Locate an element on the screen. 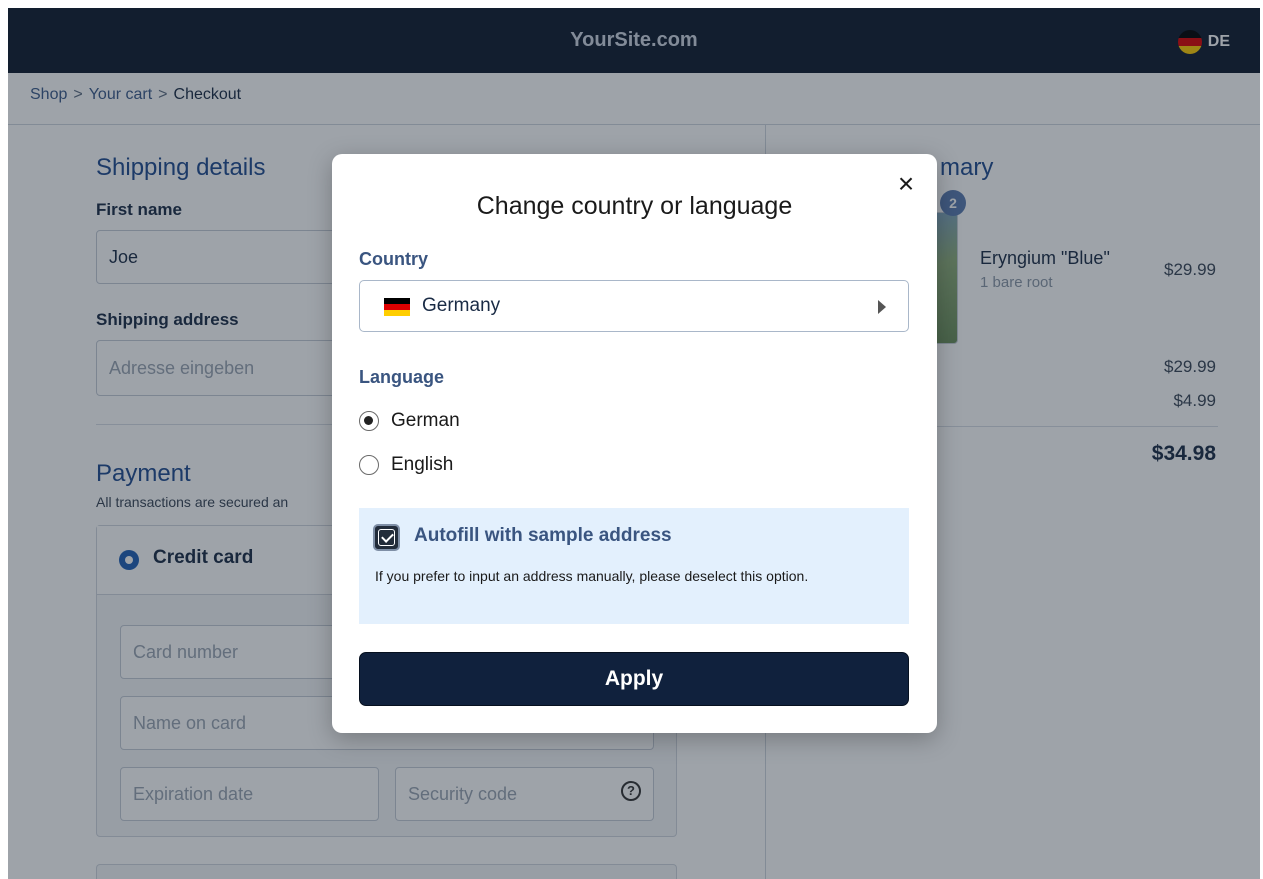 The height and width of the screenshot is (879, 1263). language-option-german: German is located at coordinates (409, 421).